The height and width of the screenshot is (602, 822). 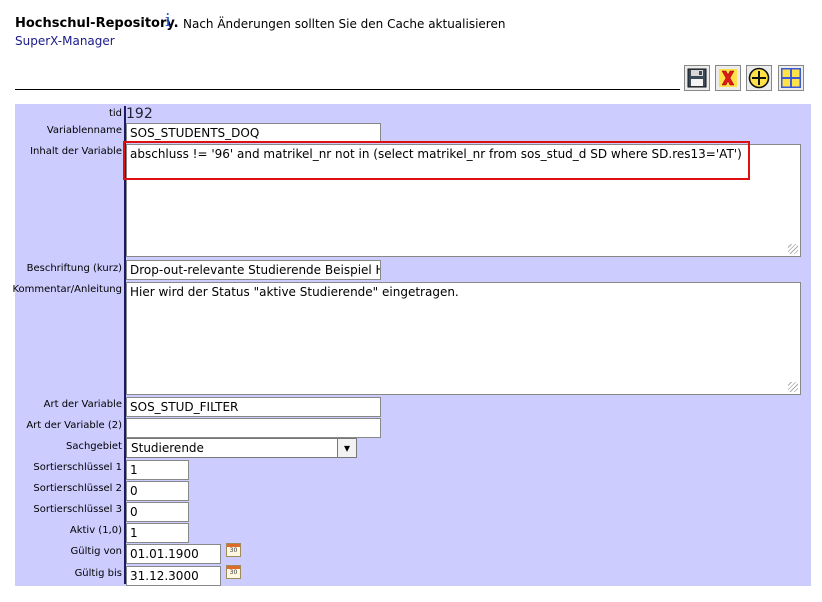 I want to click on art-label: Art der Variable, so click(x=82, y=404).